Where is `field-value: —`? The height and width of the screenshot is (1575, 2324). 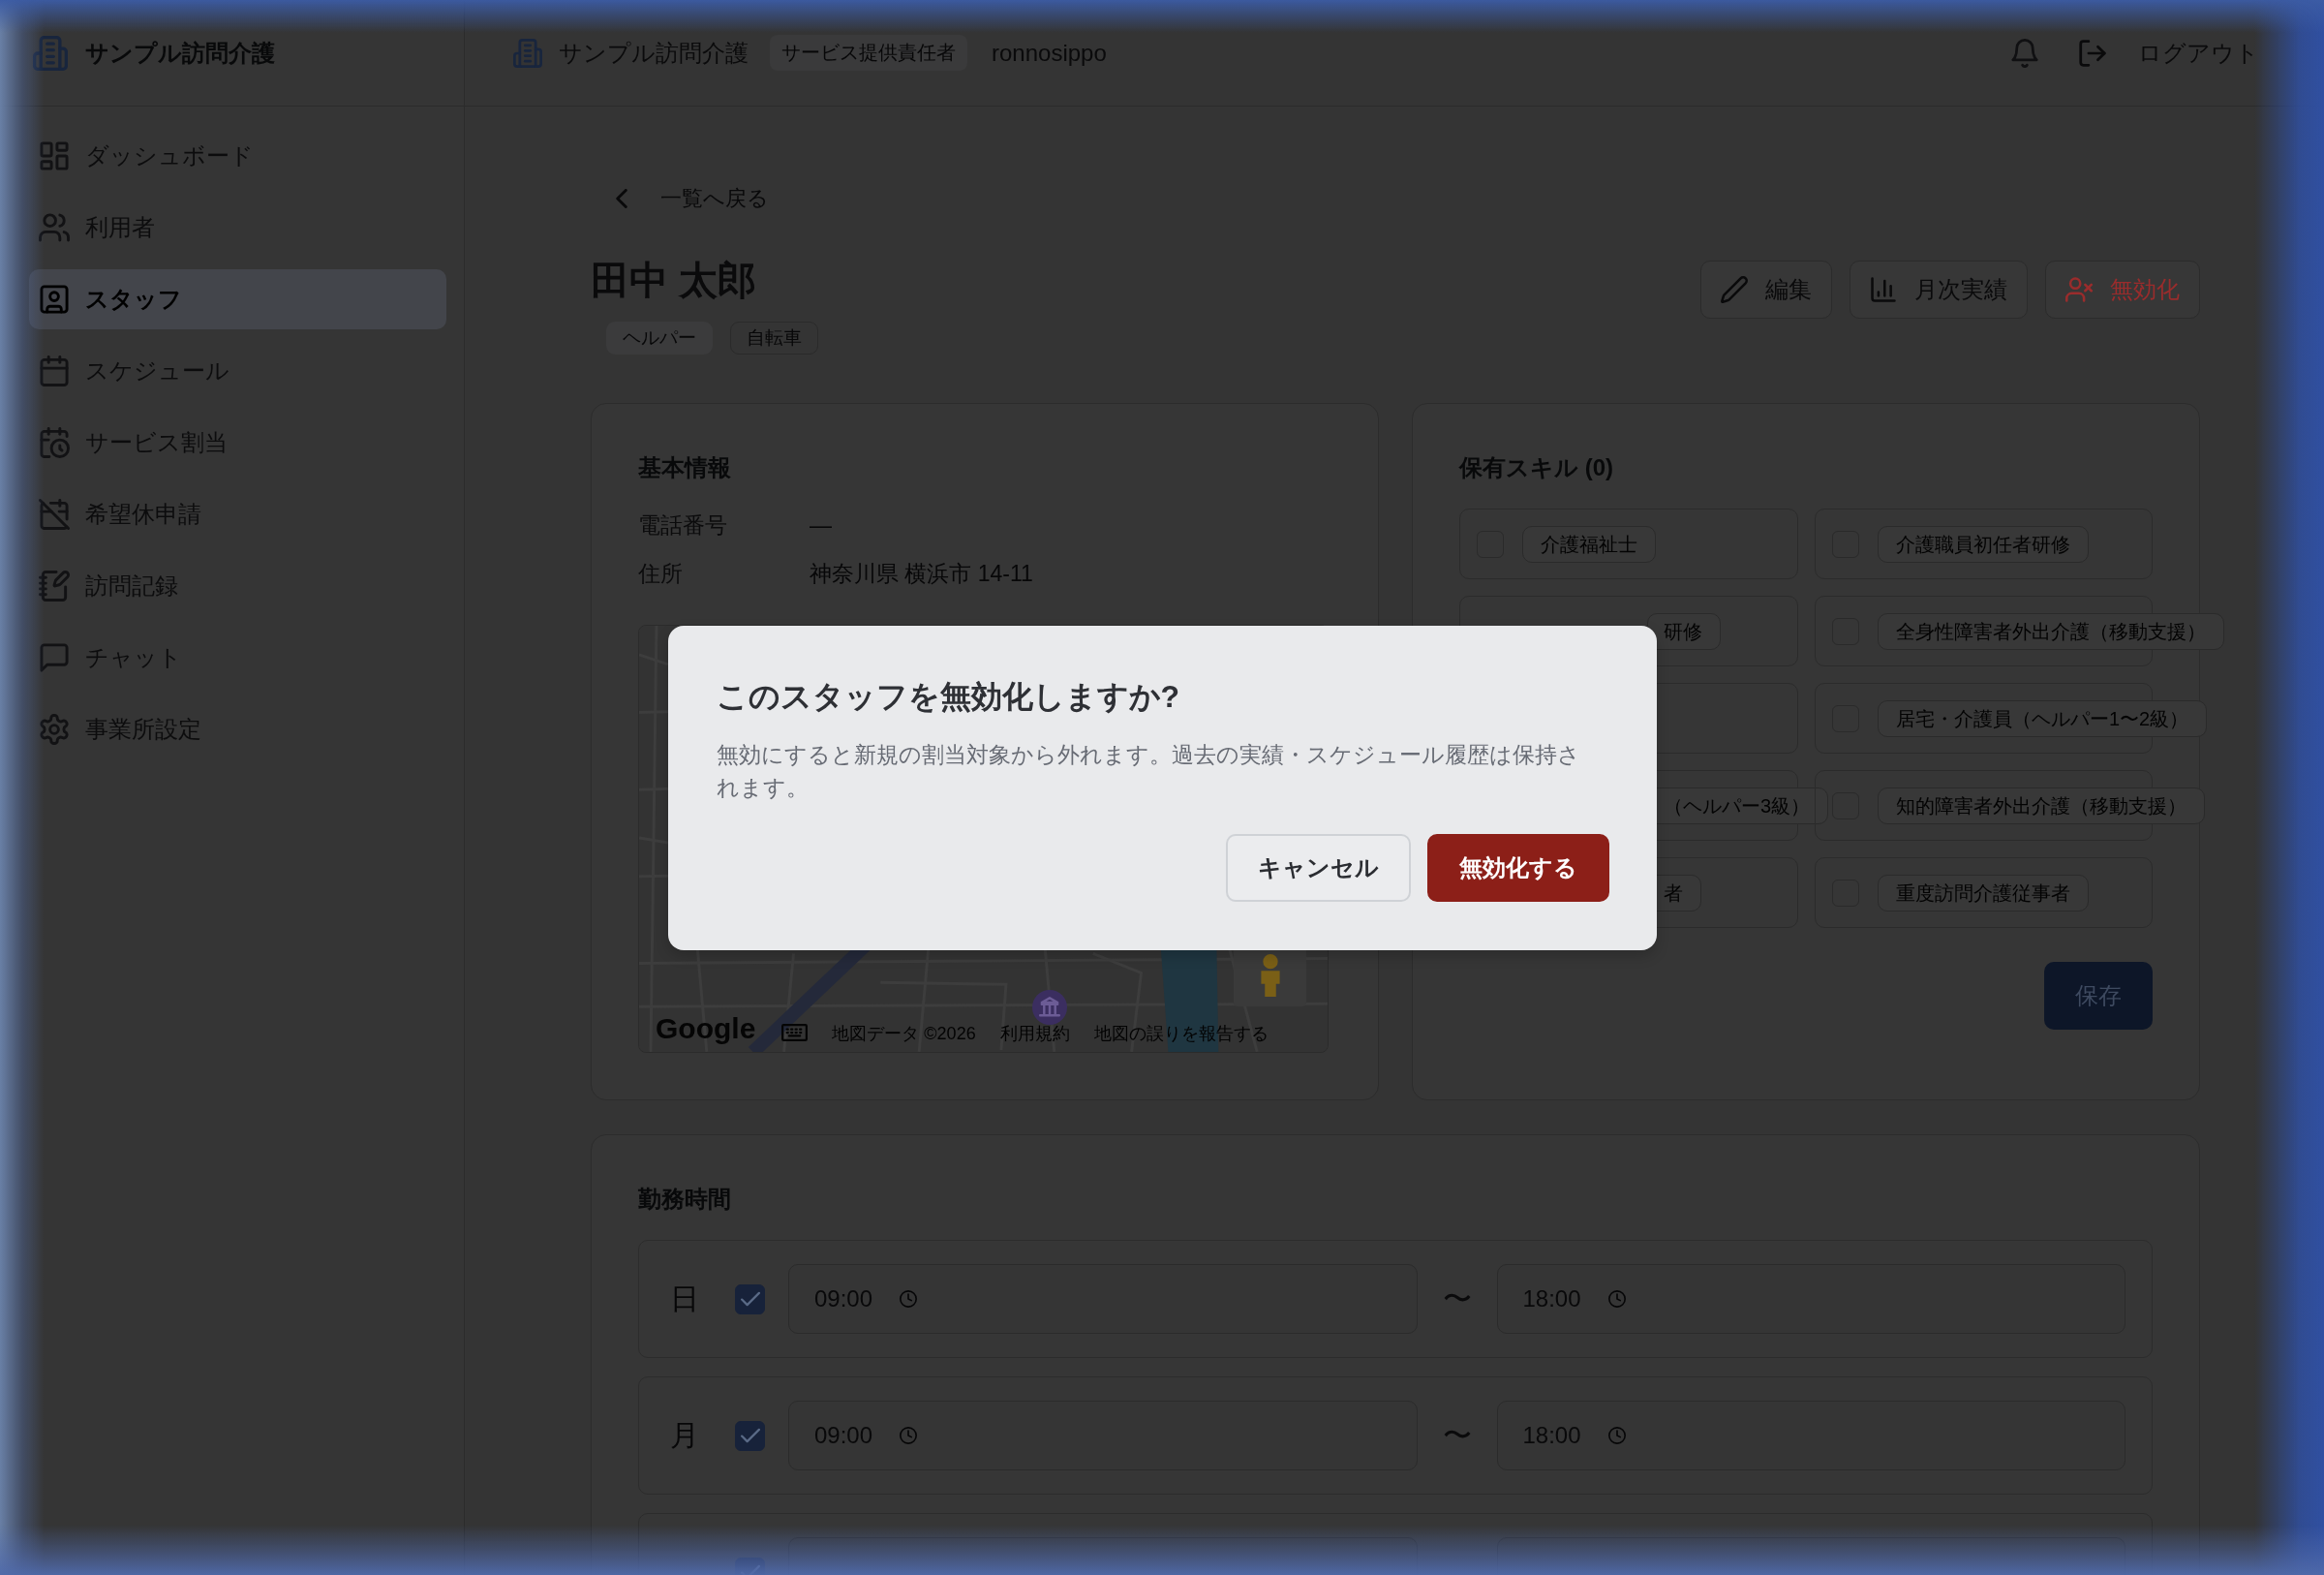
field-value: — is located at coordinates (822, 525).